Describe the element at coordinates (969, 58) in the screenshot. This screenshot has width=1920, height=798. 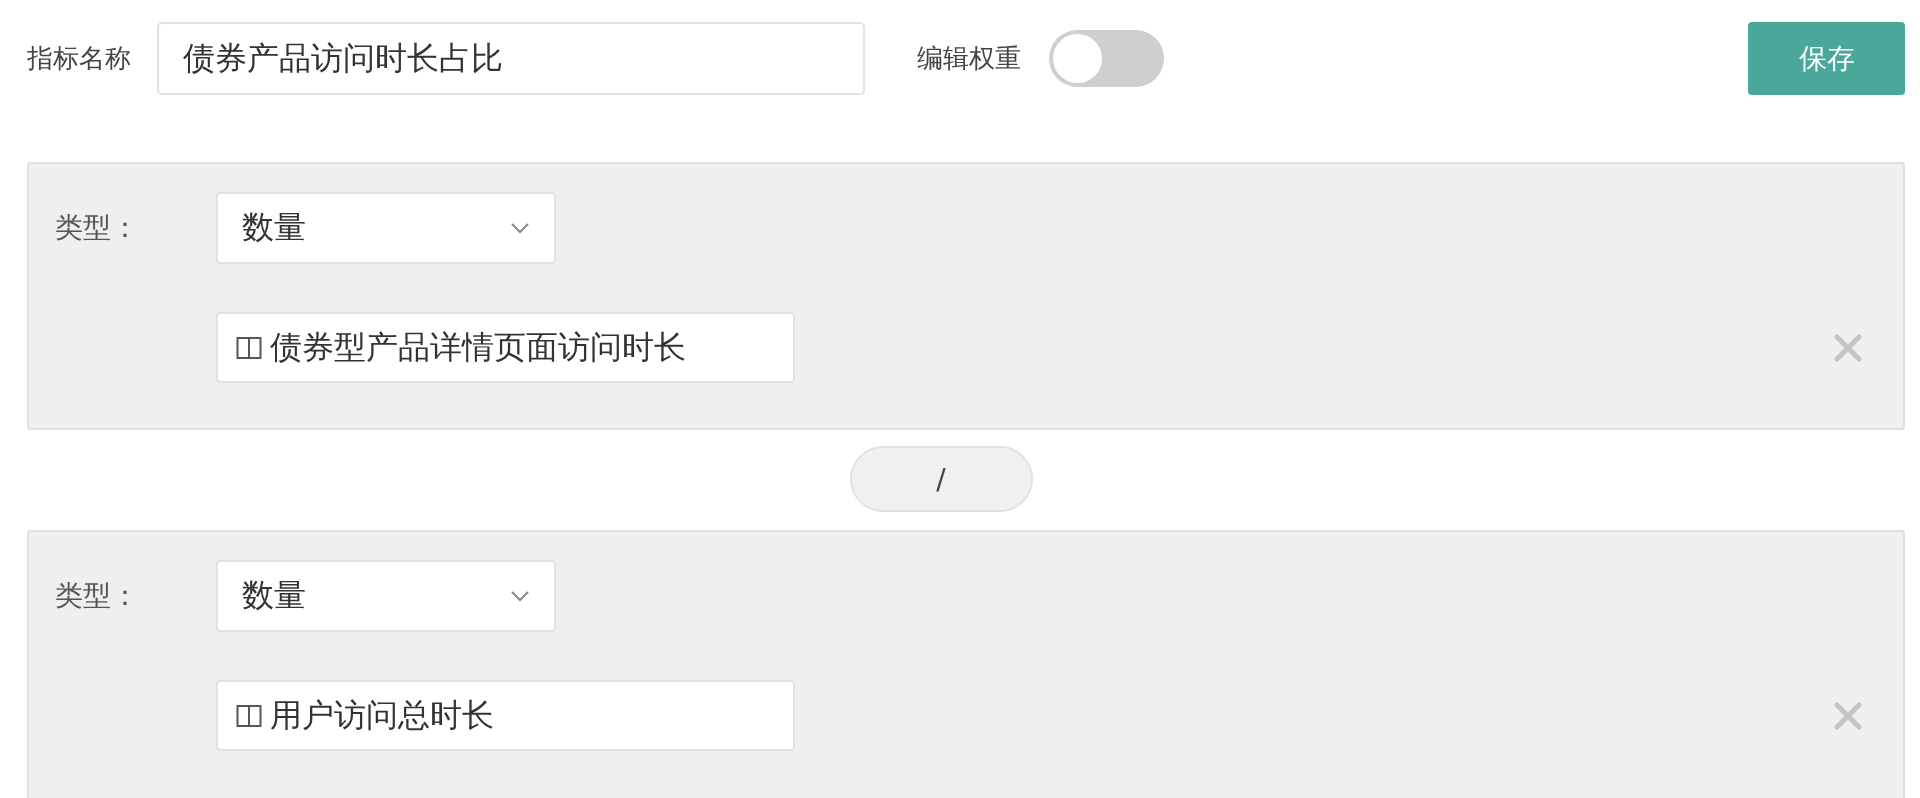
I see `edit-weight-label: 编辑权重` at that location.